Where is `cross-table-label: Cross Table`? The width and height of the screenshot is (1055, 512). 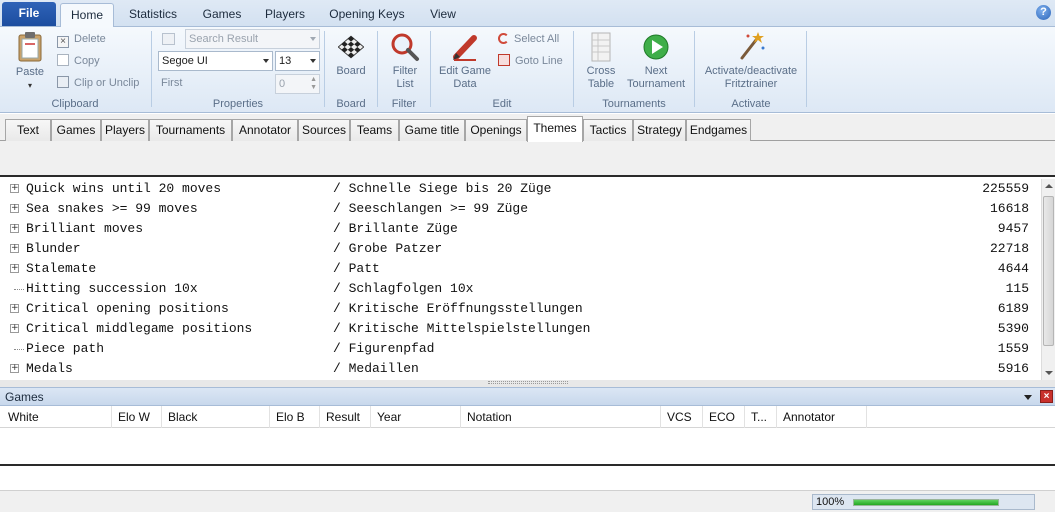 cross-table-label: Cross Table is located at coordinates (601, 77).